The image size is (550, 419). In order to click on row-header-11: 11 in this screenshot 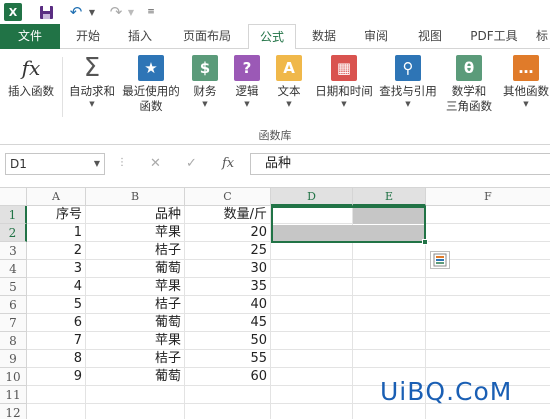, I will do `click(13, 395)`.